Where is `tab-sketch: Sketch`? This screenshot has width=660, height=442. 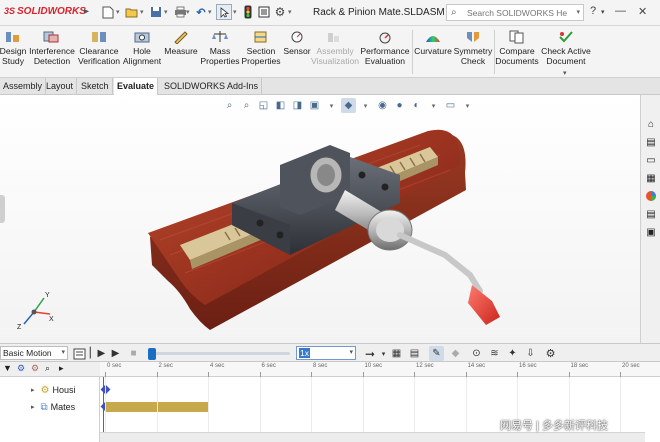
tab-sketch: Sketch is located at coordinates (95, 86).